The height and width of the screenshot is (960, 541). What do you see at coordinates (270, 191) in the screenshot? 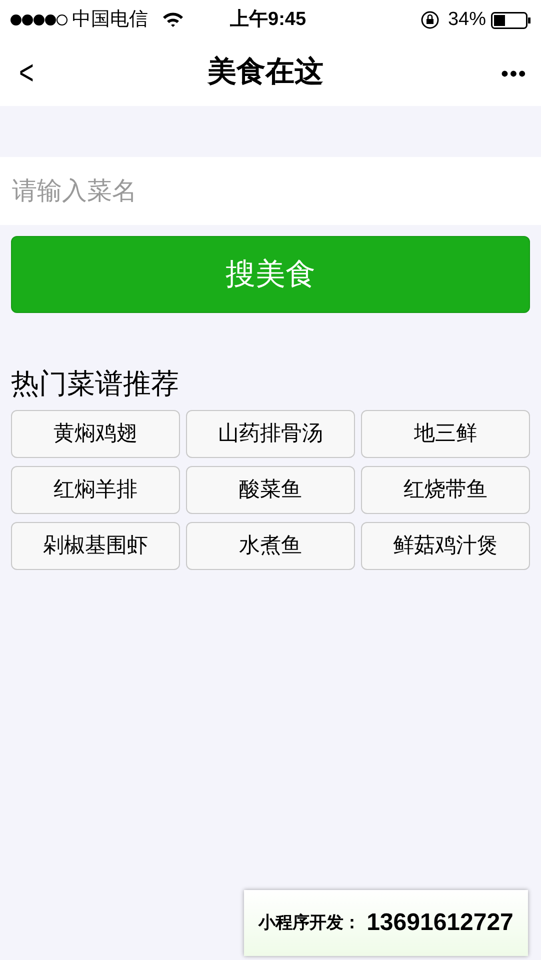
I see `search-field: 请输入菜名` at bounding box center [270, 191].